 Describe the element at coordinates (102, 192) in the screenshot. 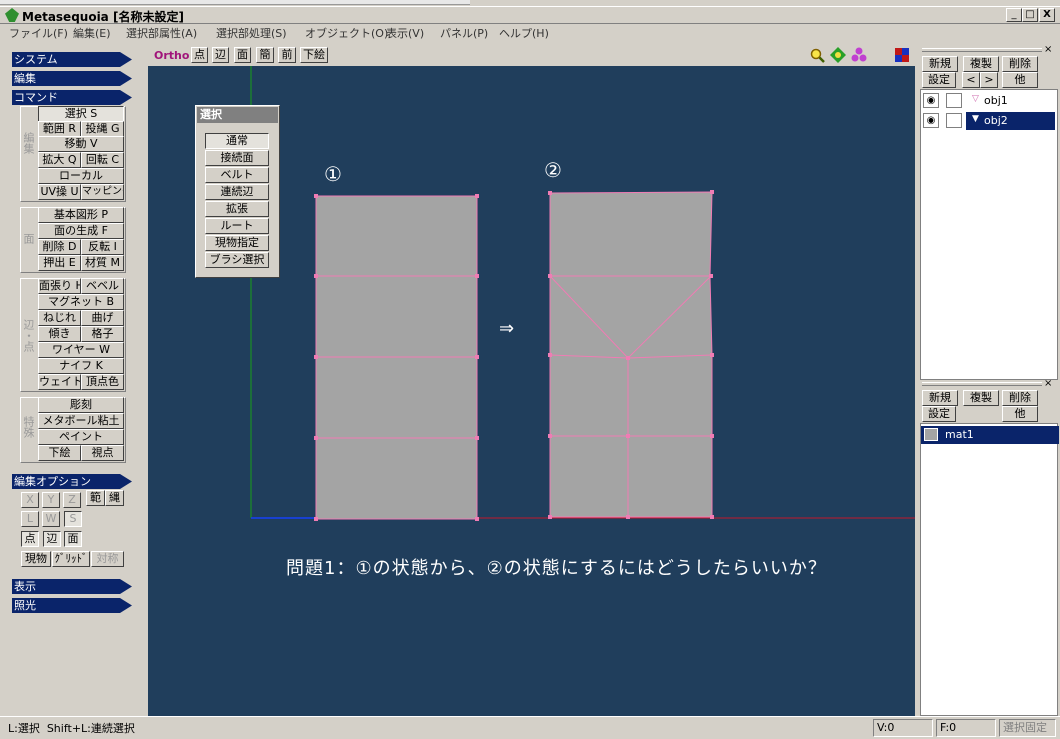

I see `mapping-button: マッピング` at that location.